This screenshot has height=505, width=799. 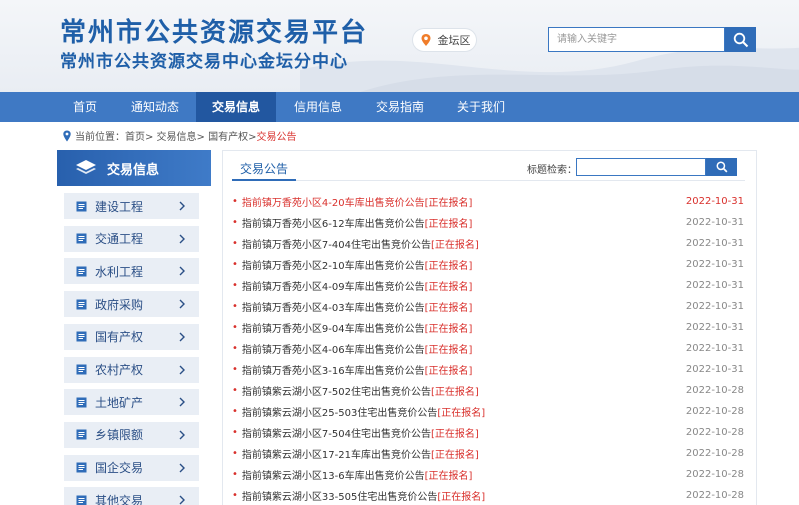 What do you see at coordinates (264, 169) in the screenshot?
I see `panel-title: 交易公告` at bounding box center [264, 169].